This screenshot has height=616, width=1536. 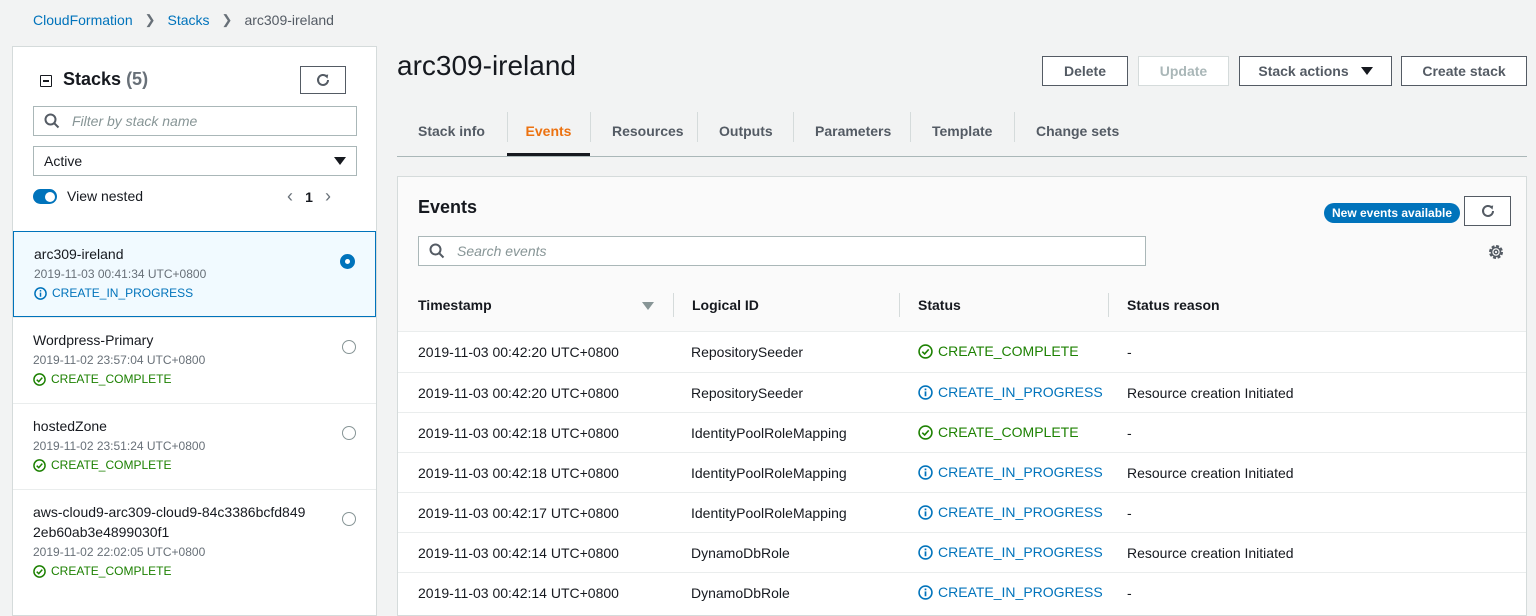 What do you see at coordinates (1183, 71) in the screenshot?
I see `update-button: Update` at bounding box center [1183, 71].